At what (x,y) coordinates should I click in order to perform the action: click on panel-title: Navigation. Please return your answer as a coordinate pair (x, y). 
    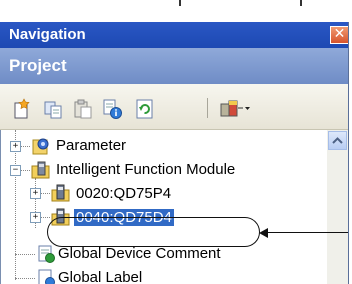
    Looking at the image, I should click on (47, 34).